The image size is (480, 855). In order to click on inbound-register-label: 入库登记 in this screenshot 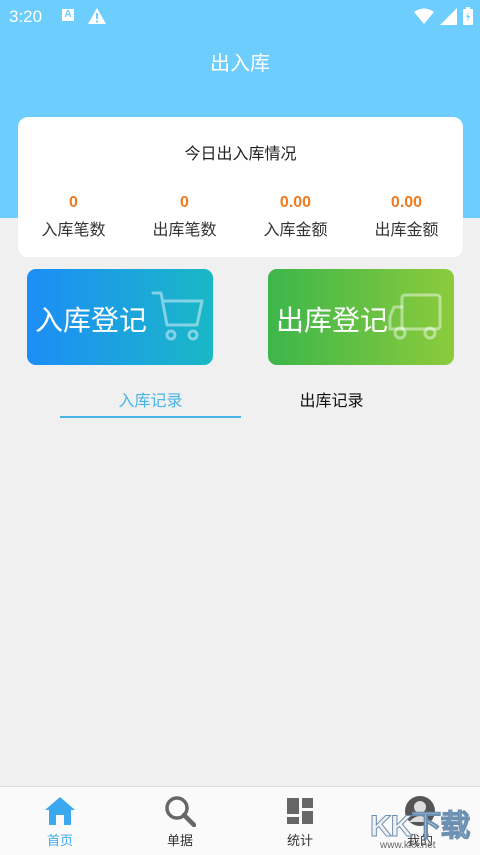, I will do `click(91, 320)`.